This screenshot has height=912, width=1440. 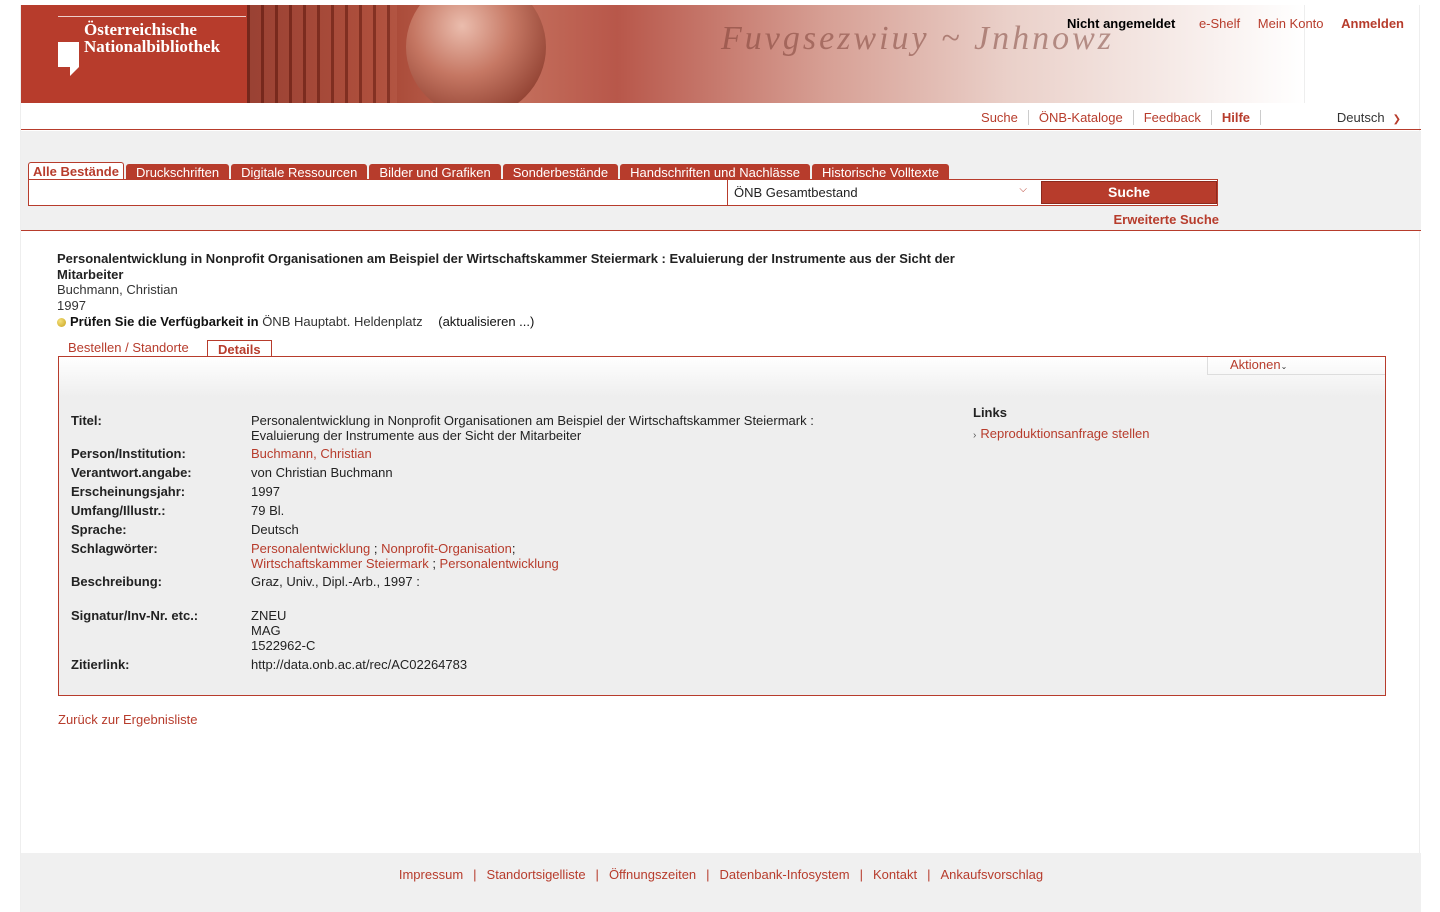 What do you see at coordinates (322, 54) in the screenshot?
I see `bookshelf-image` at bounding box center [322, 54].